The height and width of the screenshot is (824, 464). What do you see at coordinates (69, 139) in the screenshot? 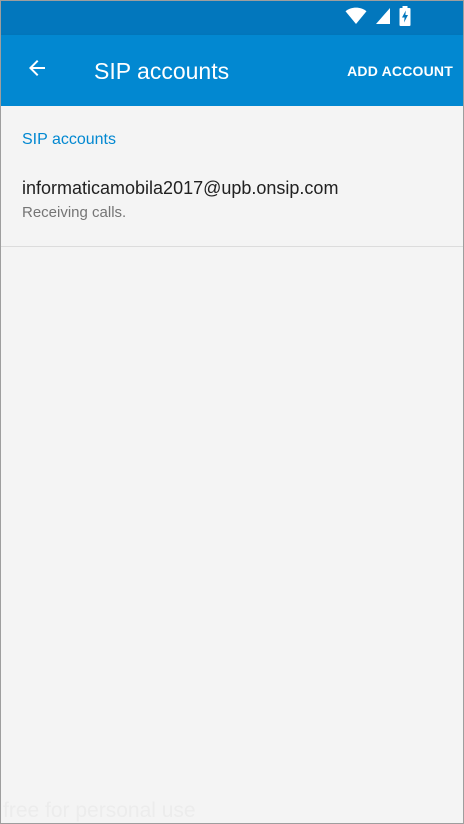
I see `section-header: SIP accounts` at bounding box center [69, 139].